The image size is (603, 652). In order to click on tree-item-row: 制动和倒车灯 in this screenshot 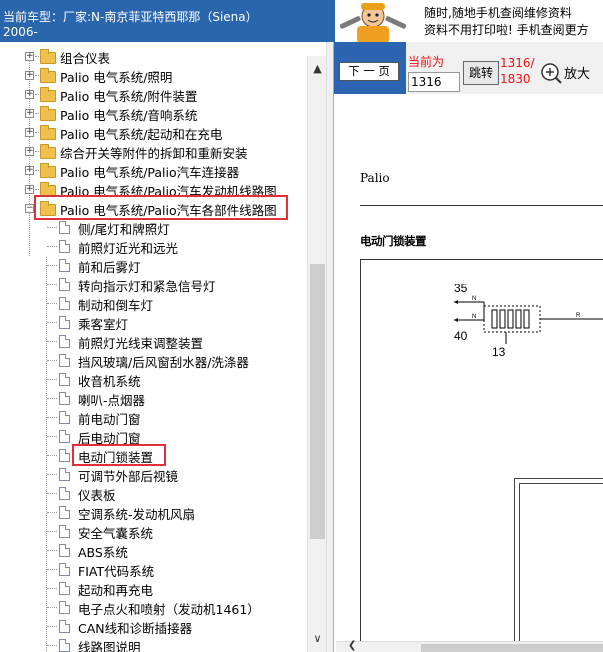, I will do `click(150, 303)`.